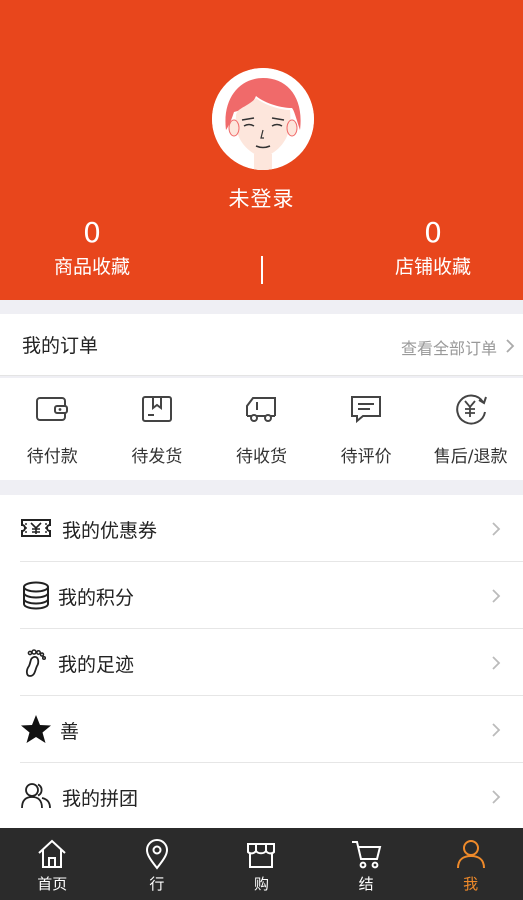 Image resolution: width=523 pixels, height=900 pixels. Describe the element at coordinates (52, 409) in the screenshot. I see `wallet-icon` at that location.